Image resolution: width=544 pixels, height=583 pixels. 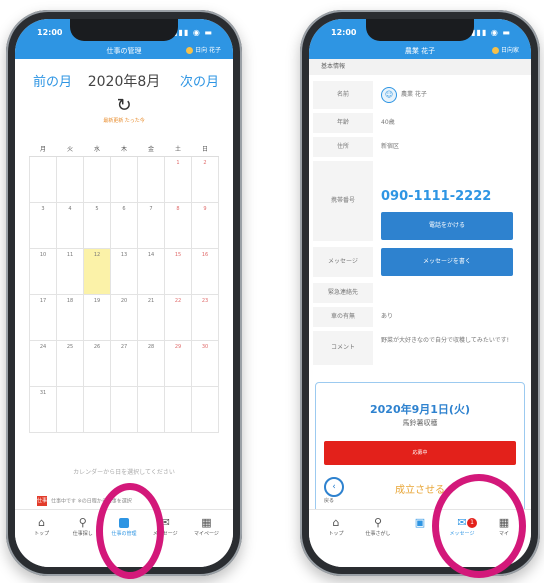 What do you see at coordinates (447, 262) in the screenshot?
I see `write-message-button: メッセージを書く` at bounding box center [447, 262].